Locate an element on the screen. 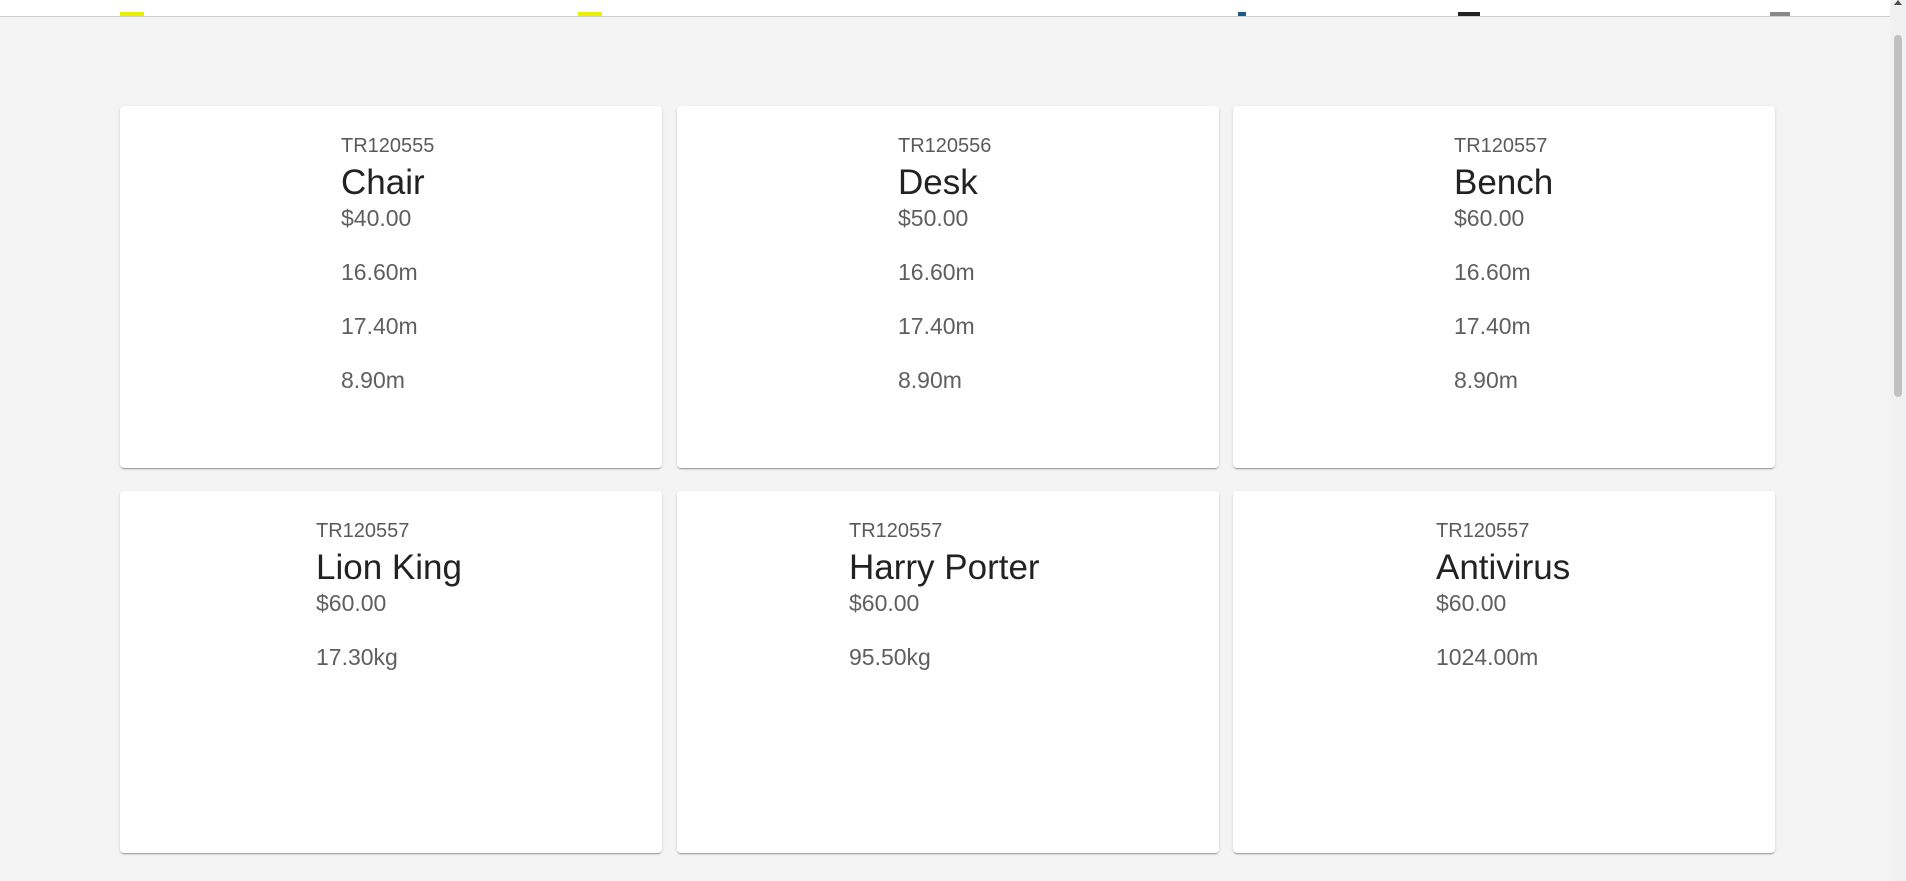 The height and width of the screenshot is (881, 1906). product-card: TR120556 Desk $50.00 16.60m 17.40m 8.90m is located at coordinates (948, 287).